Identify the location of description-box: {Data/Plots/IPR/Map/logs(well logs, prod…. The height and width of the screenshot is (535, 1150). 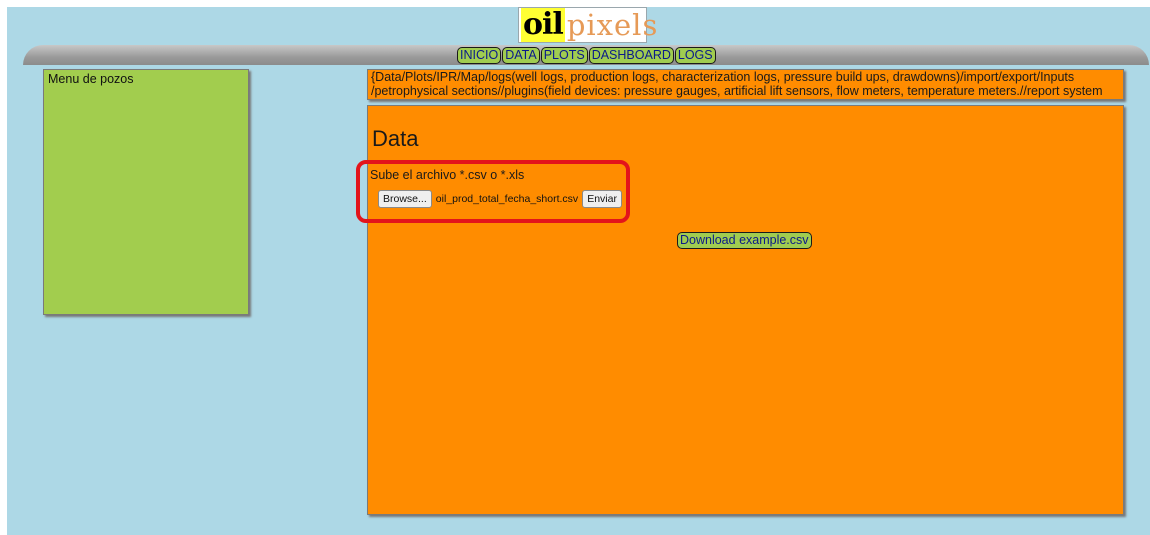
(745, 84).